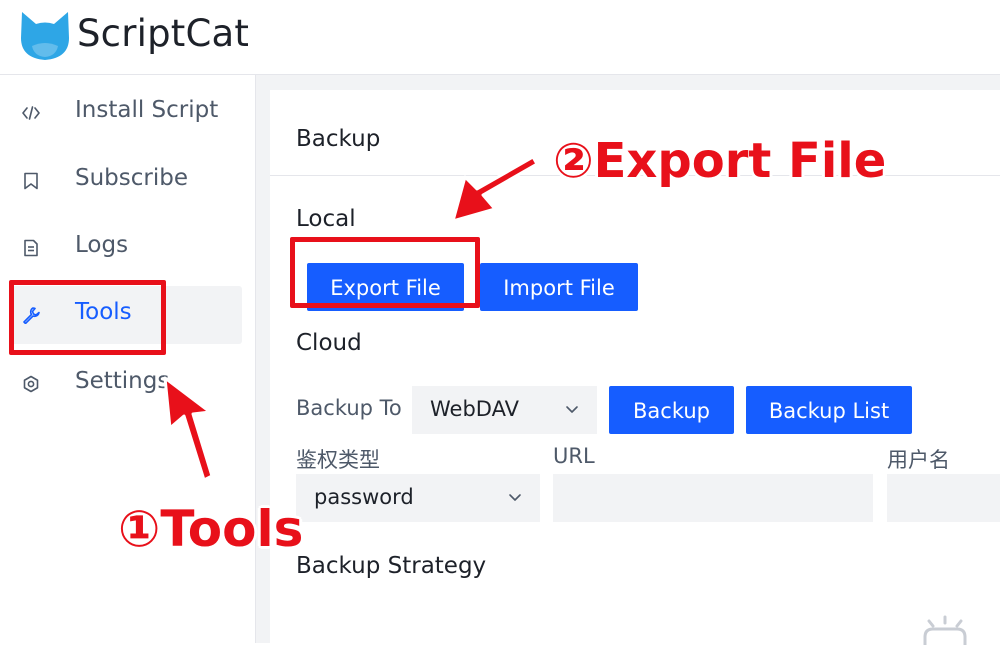 The width and height of the screenshot is (1000, 650). Describe the element at coordinates (122, 381) in the screenshot. I see `sidebar-item-label: Settings` at that location.